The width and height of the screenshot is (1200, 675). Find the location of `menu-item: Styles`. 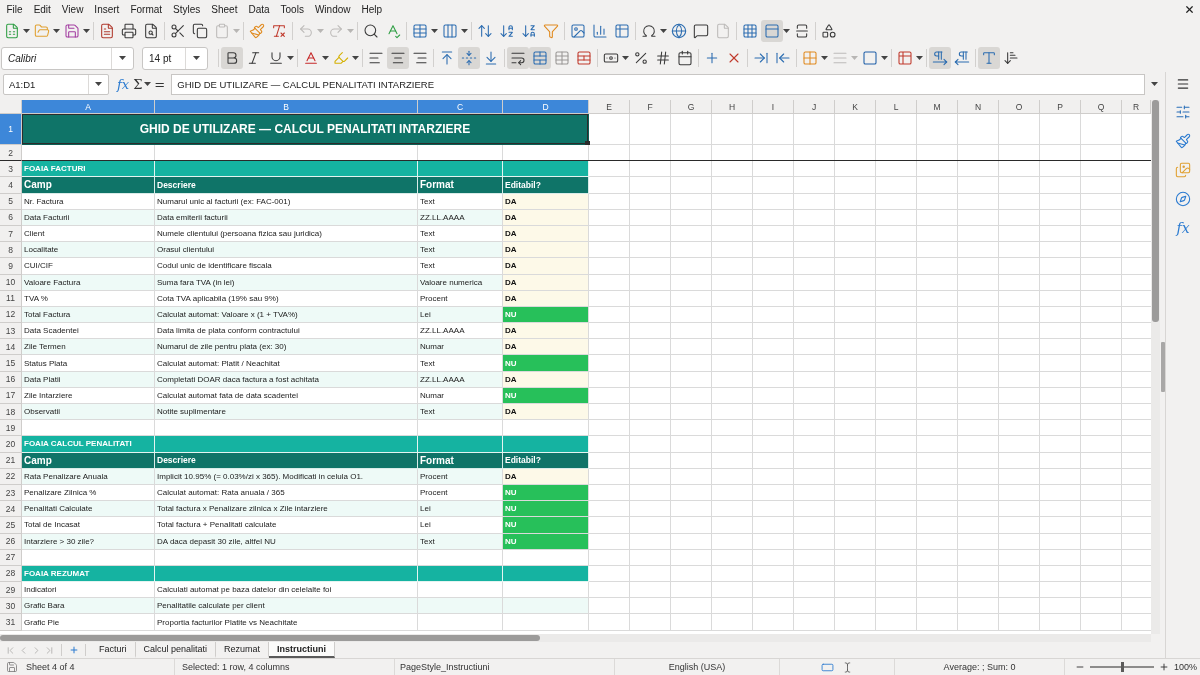

menu-item: Styles is located at coordinates (186, 9).